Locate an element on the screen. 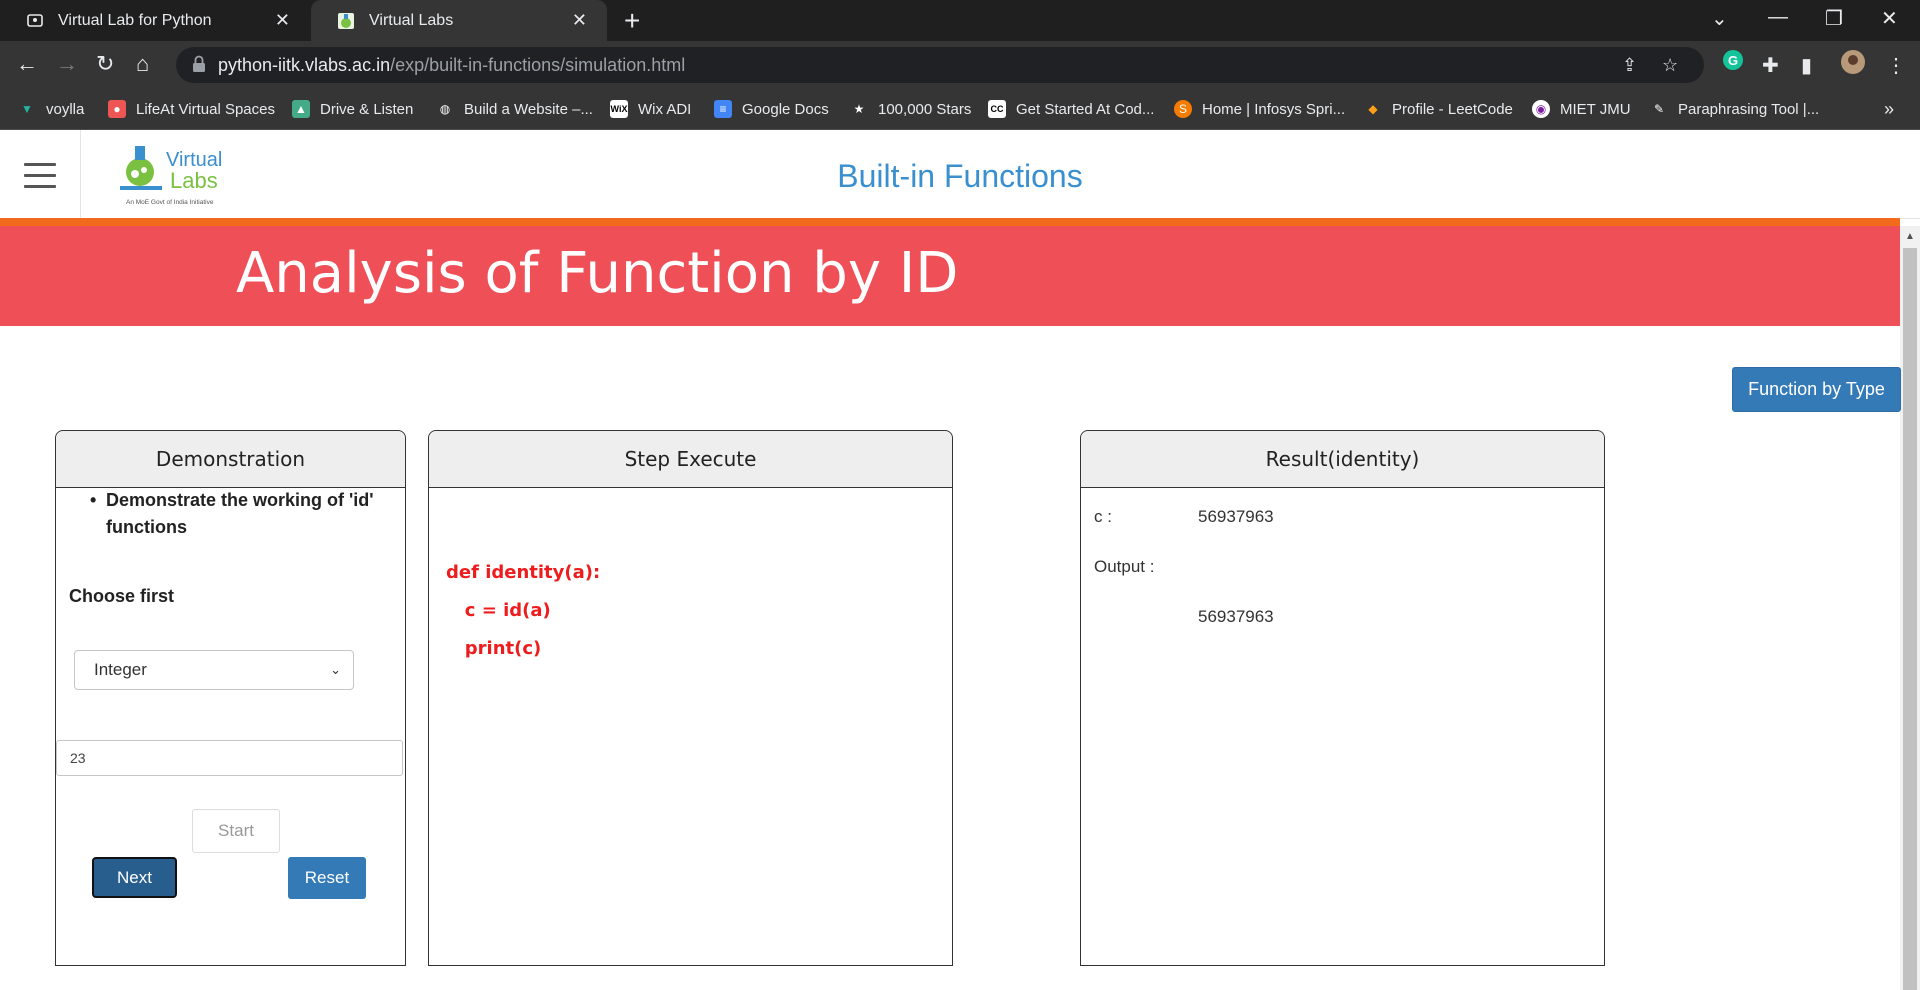 The image size is (1920, 990). google-docs-icon: ≡ is located at coordinates (723, 109).